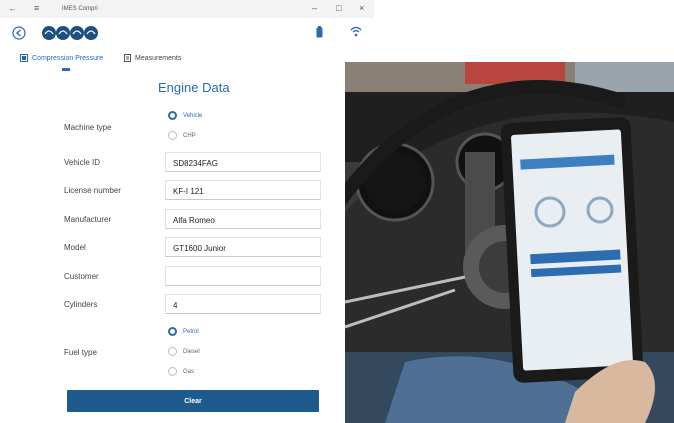 The image size is (674, 423). What do you see at coordinates (193, 401) in the screenshot?
I see `clear-button: Clear` at bounding box center [193, 401].